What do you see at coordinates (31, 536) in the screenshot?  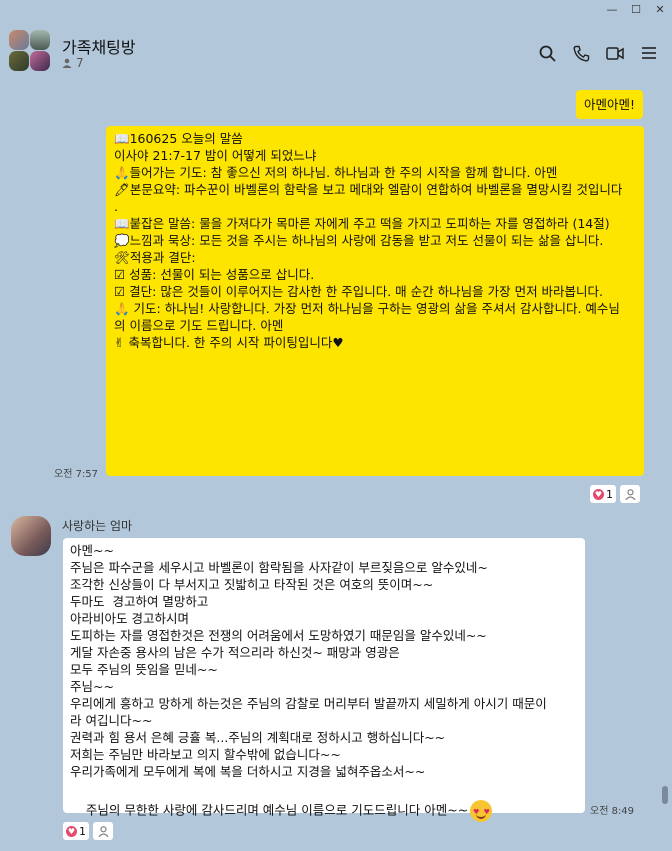 I see `avatar` at bounding box center [31, 536].